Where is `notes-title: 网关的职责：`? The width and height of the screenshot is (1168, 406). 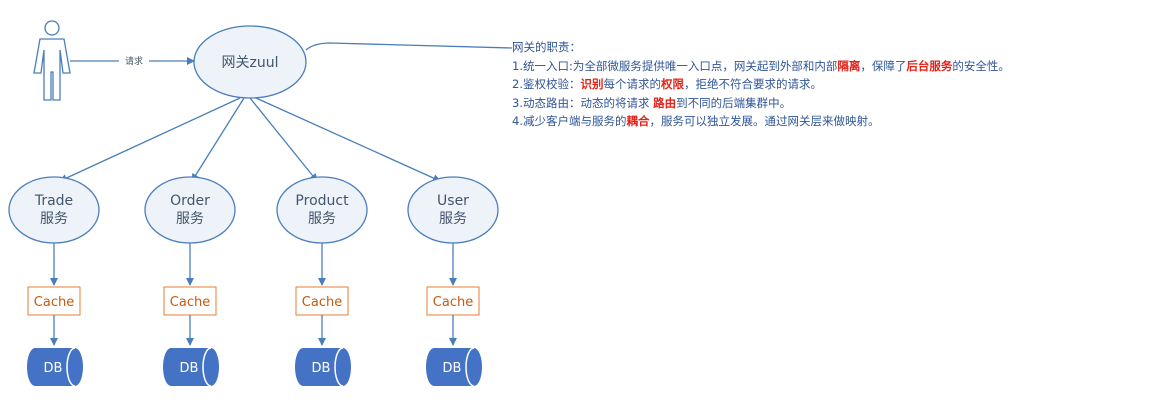 notes-title: 网关的职责： is located at coordinates (546, 47).